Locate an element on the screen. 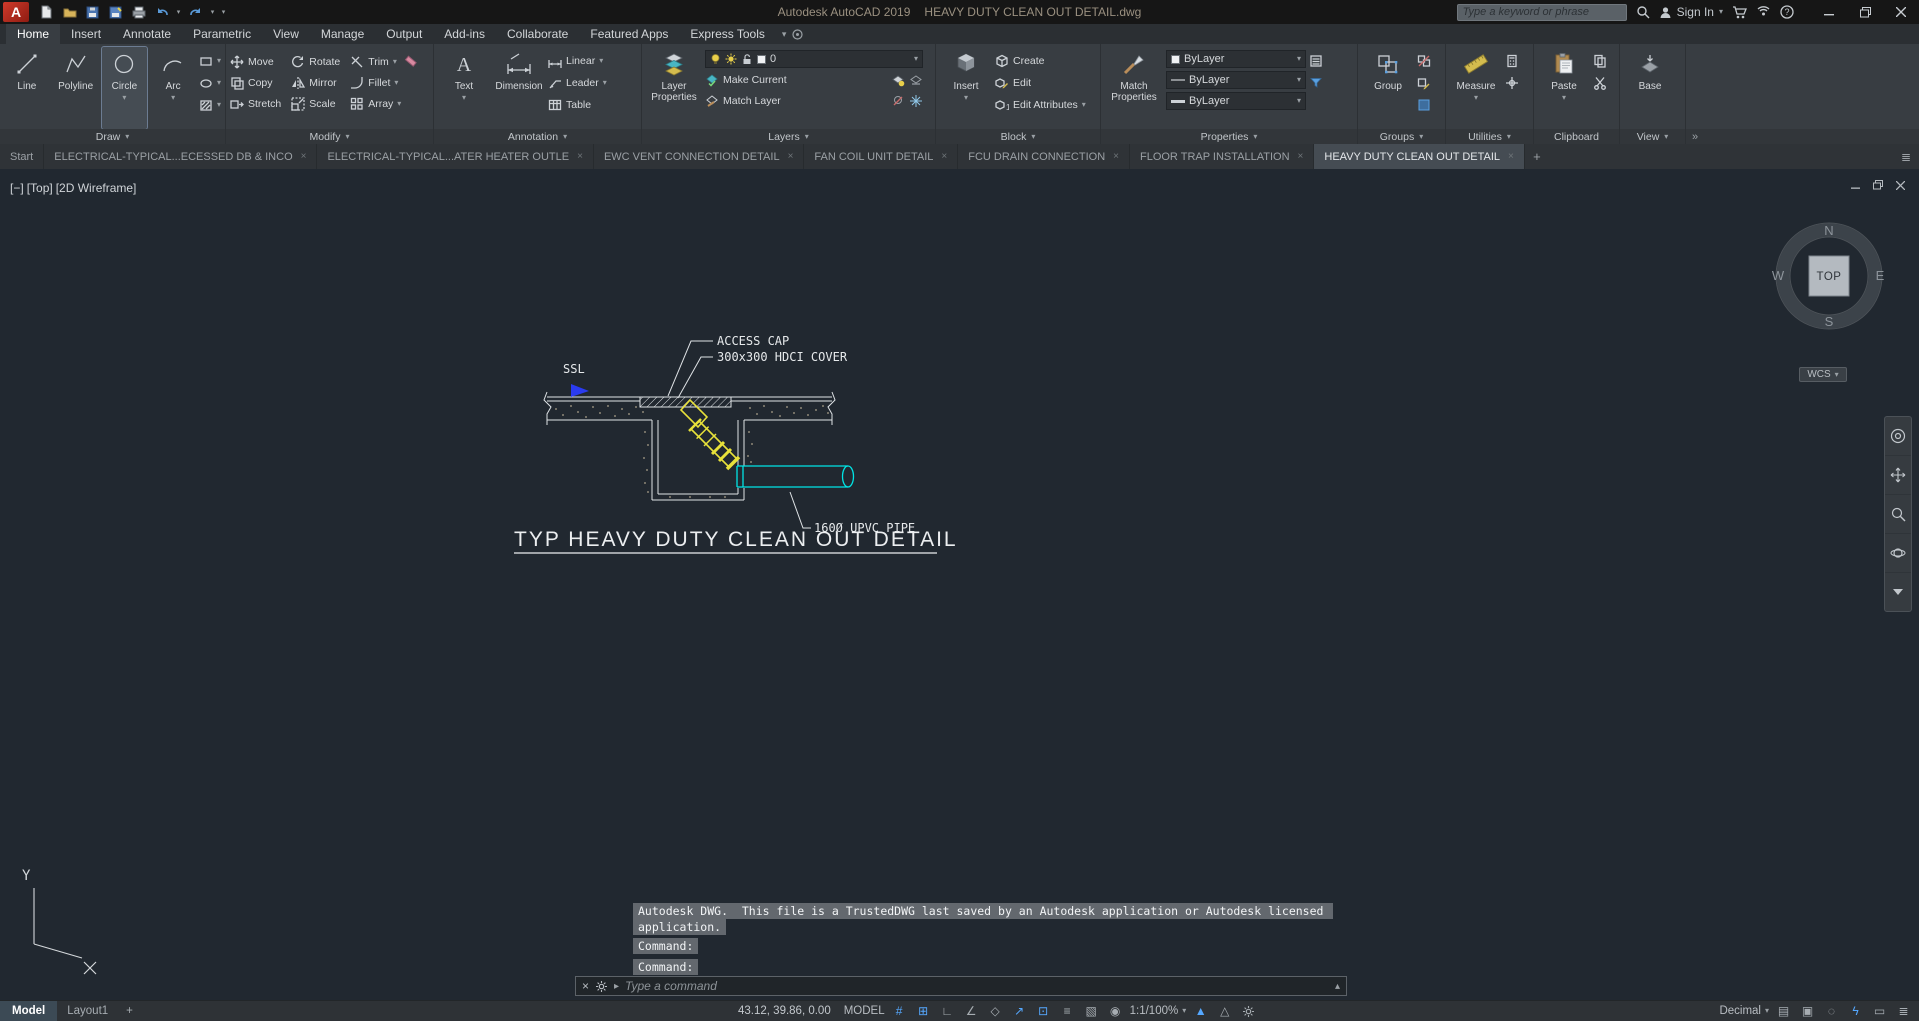  redo-history-caret: ▾ is located at coordinates (212, 12).